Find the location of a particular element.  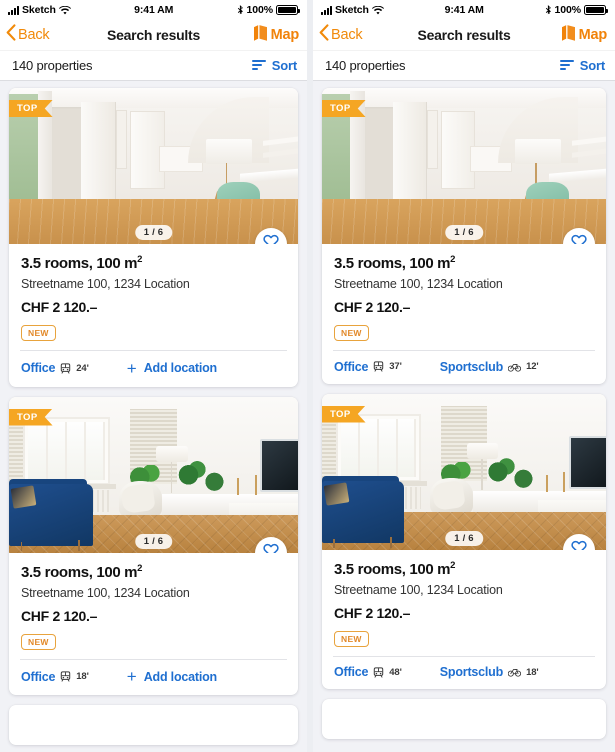

status-bar: Sketch 9:41 AM 100% is located at coordinates (464, 10).